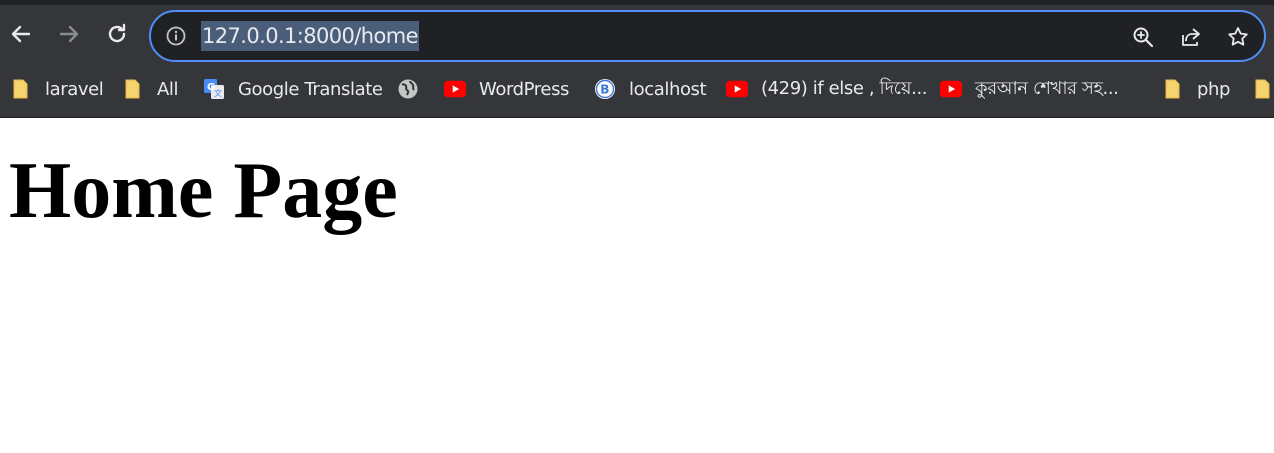 The height and width of the screenshot is (453, 1274). What do you see at coordinates (1238, 37) in the screenshot?
I see `star-icon` at bounding box center [1238, 37].